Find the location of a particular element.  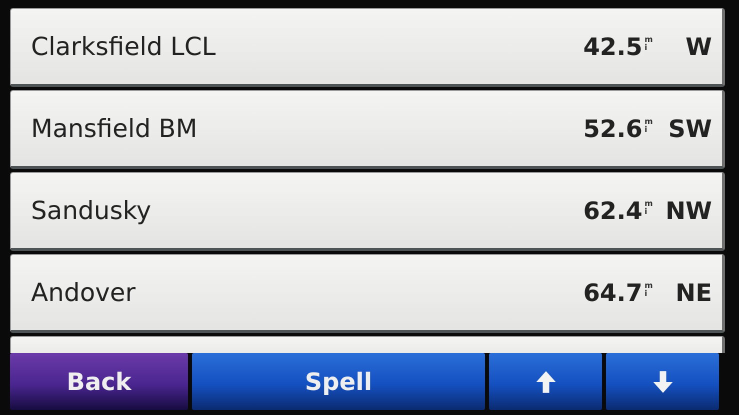

down-arrow-icon is located at coordinates (662, 381).